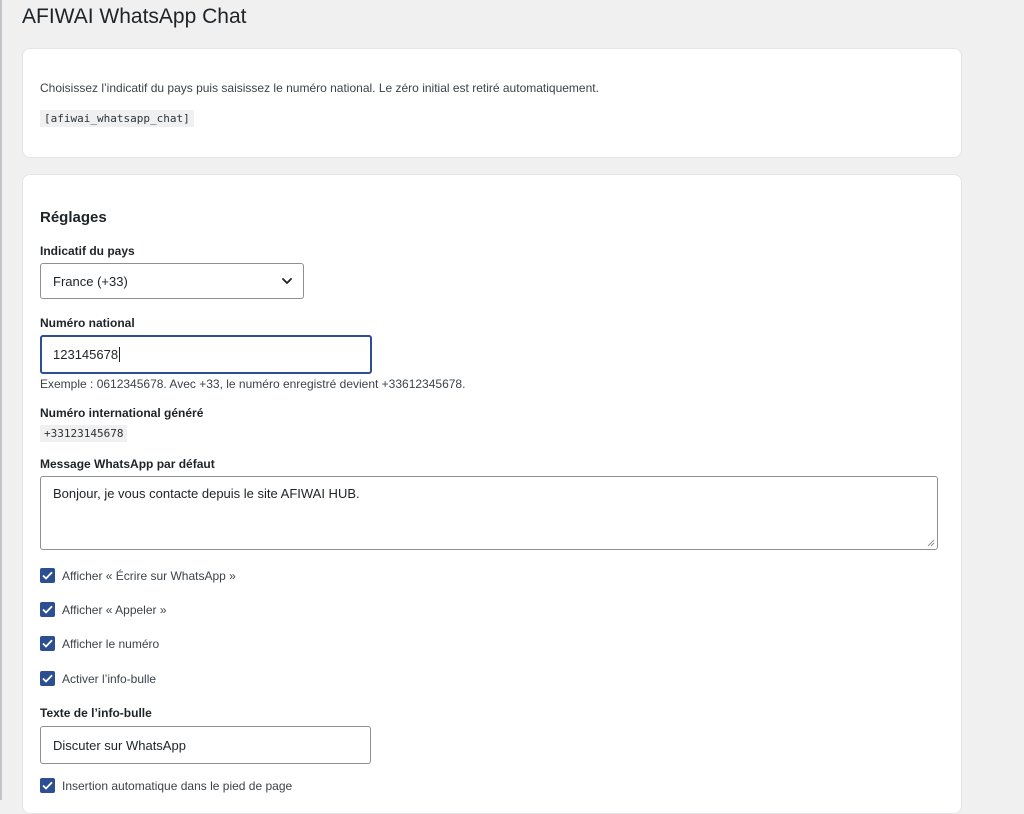 Image resolution: width=1024 pixels, height=814 pixels. What do you see at coordinates (122, 413) in the screenshot?
I see `international-number-label: Numéro international généré` at bounding box center [122, 413].